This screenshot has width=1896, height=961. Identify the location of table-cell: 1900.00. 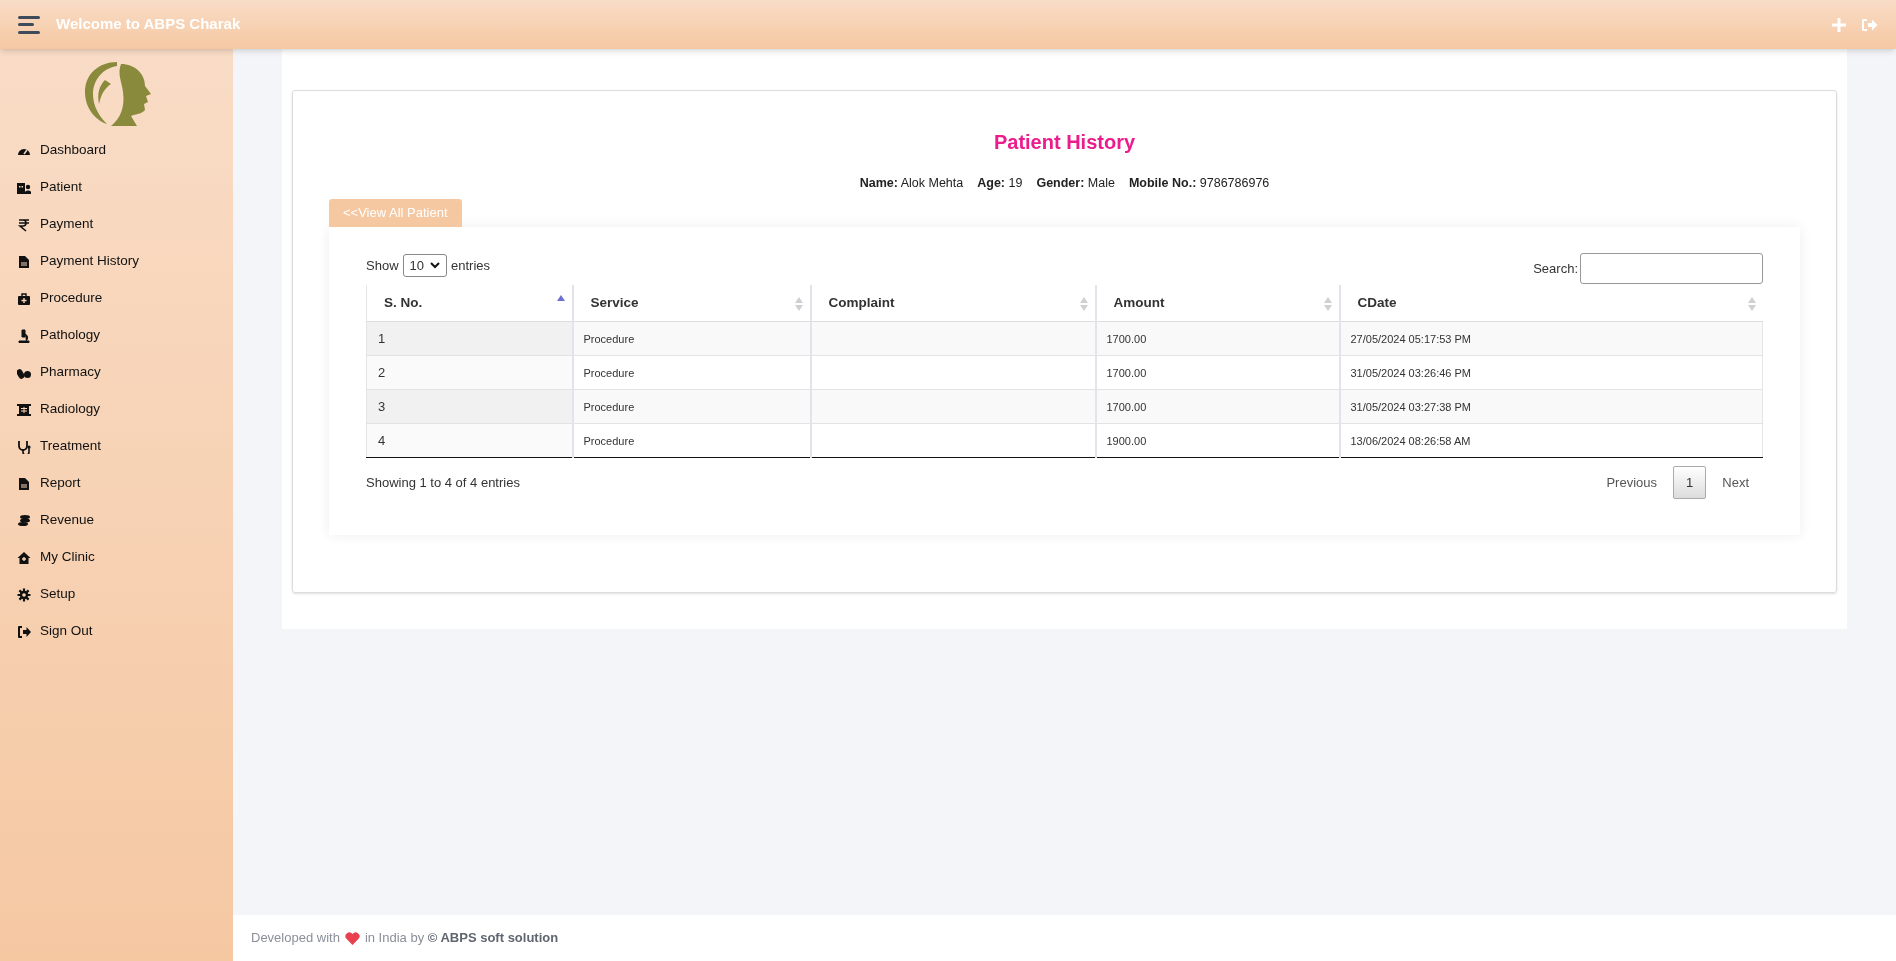
(1126, 440).